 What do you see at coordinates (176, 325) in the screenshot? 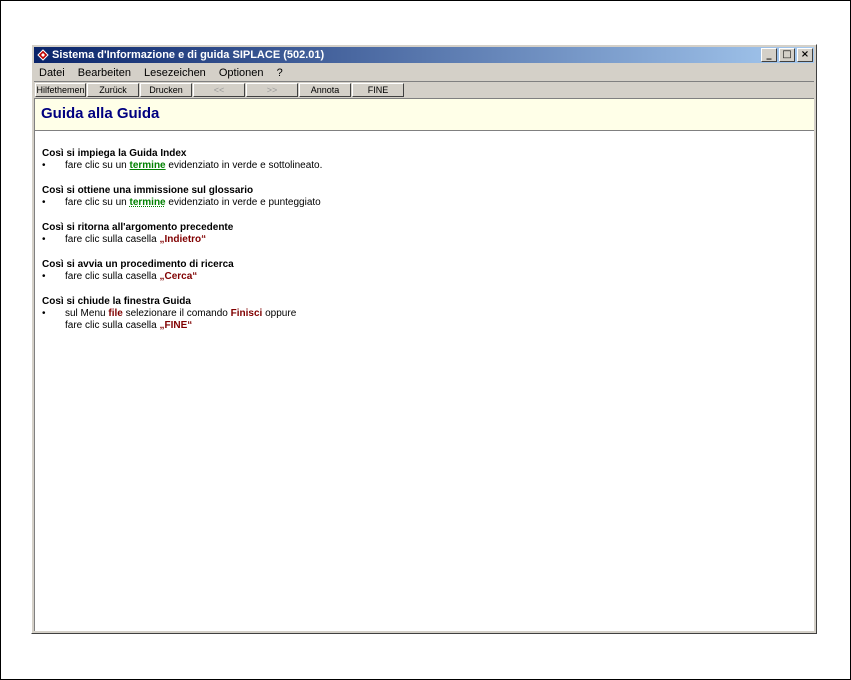
I see `fine-term: „FINE“` at bounding box center [176, 325].